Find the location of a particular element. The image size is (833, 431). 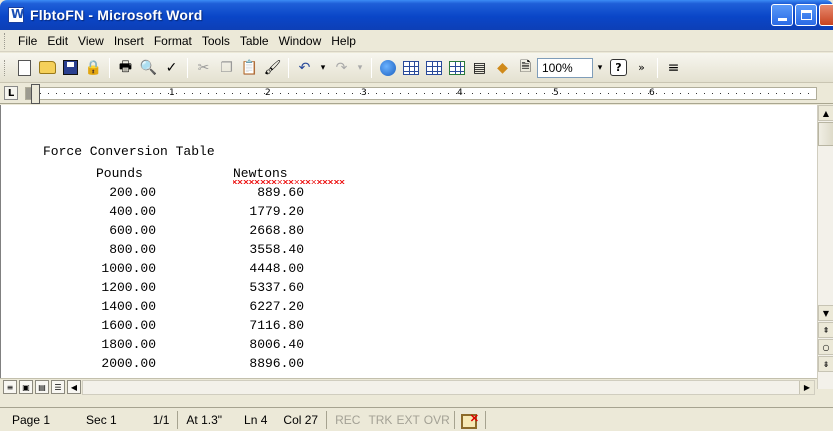

paste-button: 📋 is located at coordinates (249, 68).